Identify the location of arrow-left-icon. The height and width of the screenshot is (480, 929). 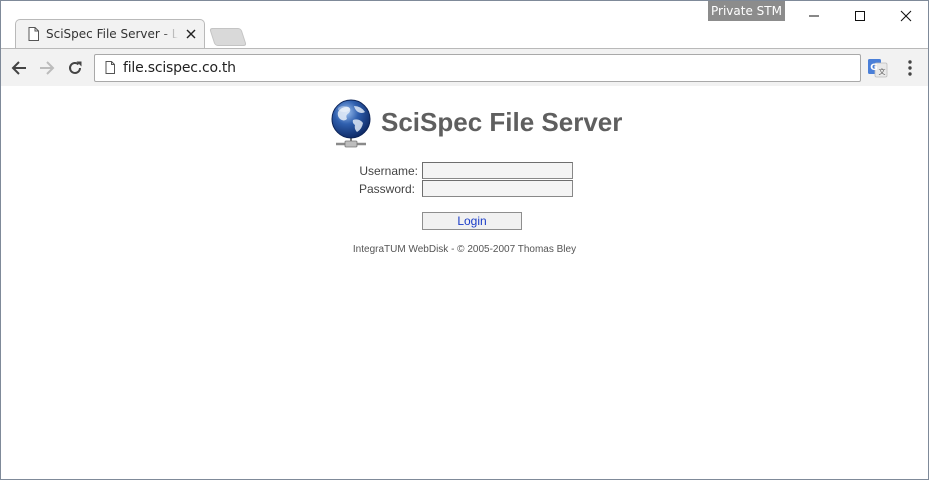
(18, 68).